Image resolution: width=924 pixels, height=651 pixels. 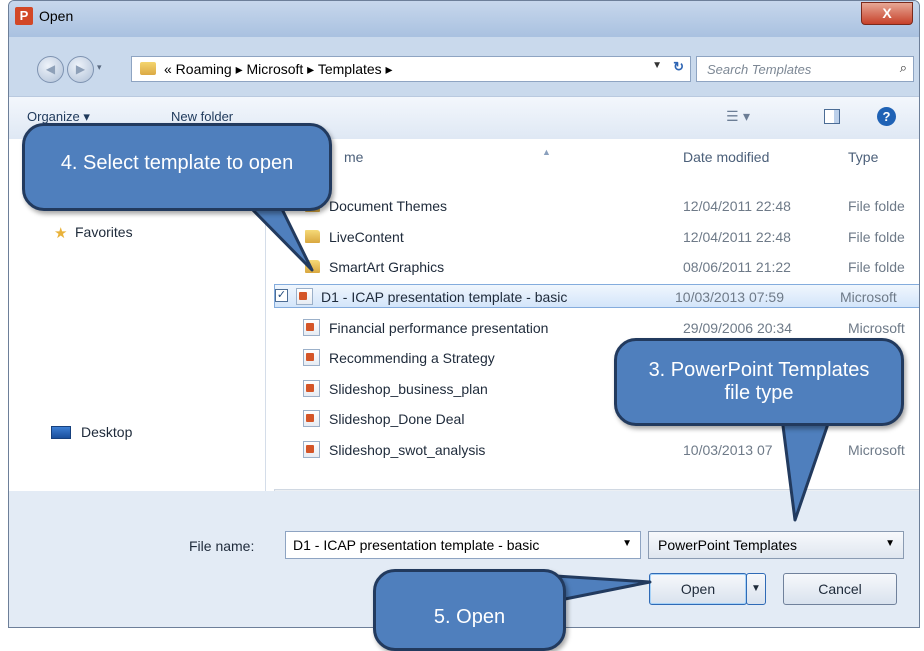 I want to click on callout-select-template: 4. Select template to open, so click(x=177, y=167).